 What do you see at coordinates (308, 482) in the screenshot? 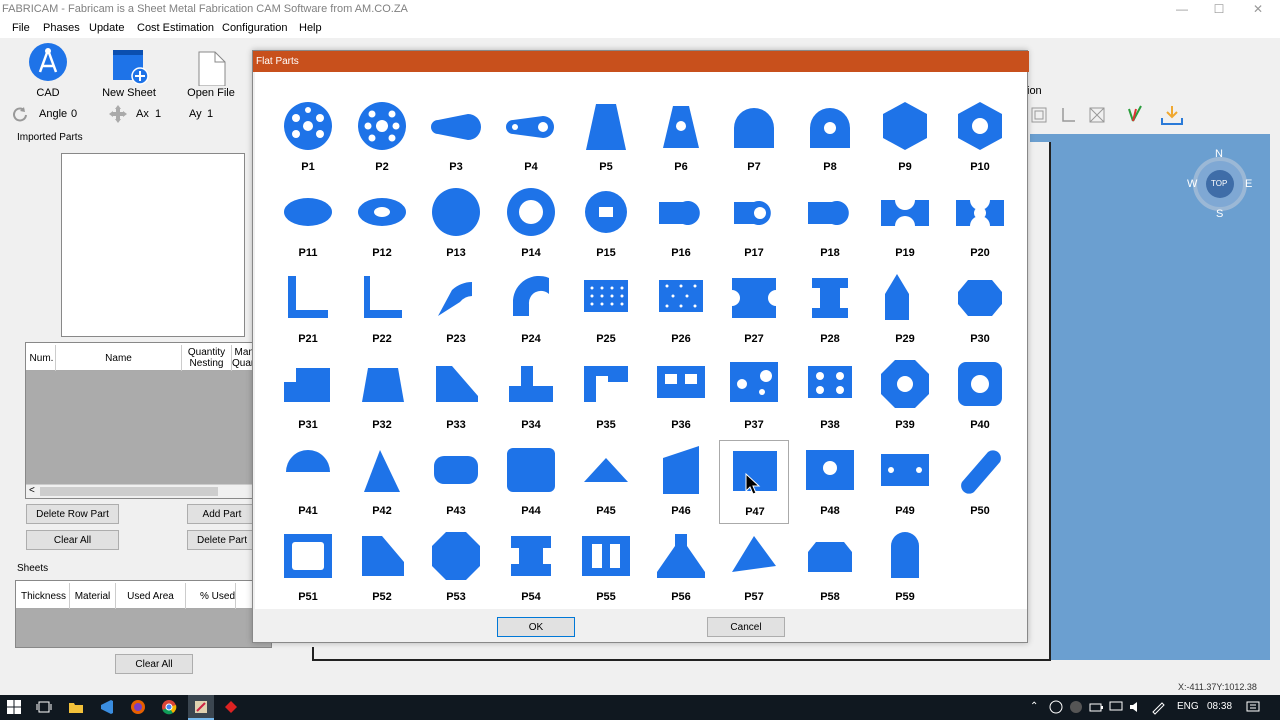
I see `part-p41: P41` at bounding box center [308, 482].